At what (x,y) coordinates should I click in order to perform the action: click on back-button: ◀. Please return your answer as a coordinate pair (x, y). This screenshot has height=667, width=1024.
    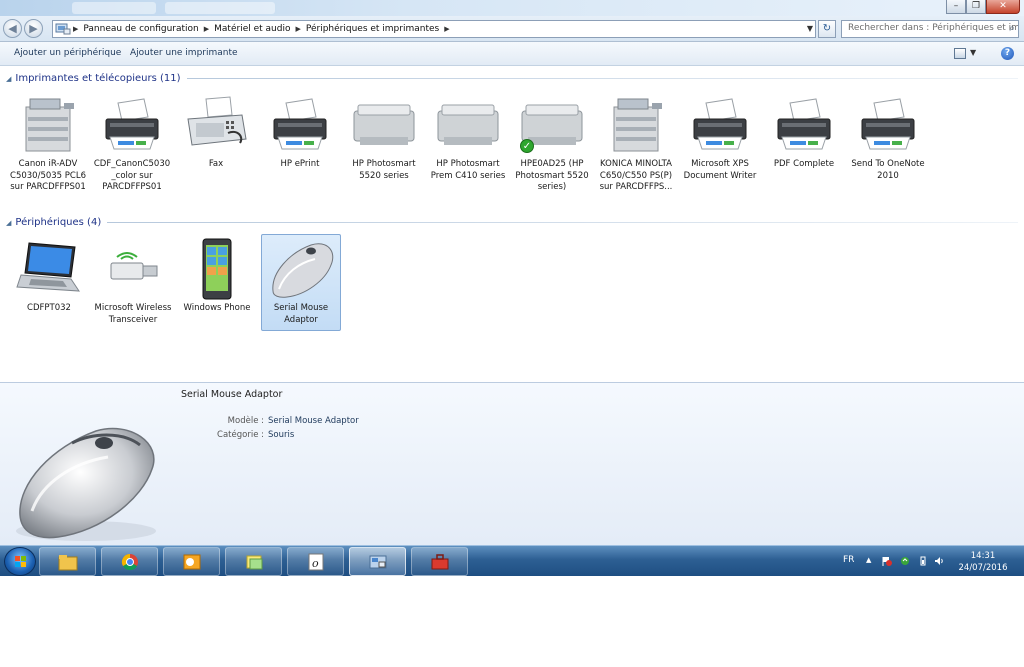
    Looking at the image, I should click on (12, 28).